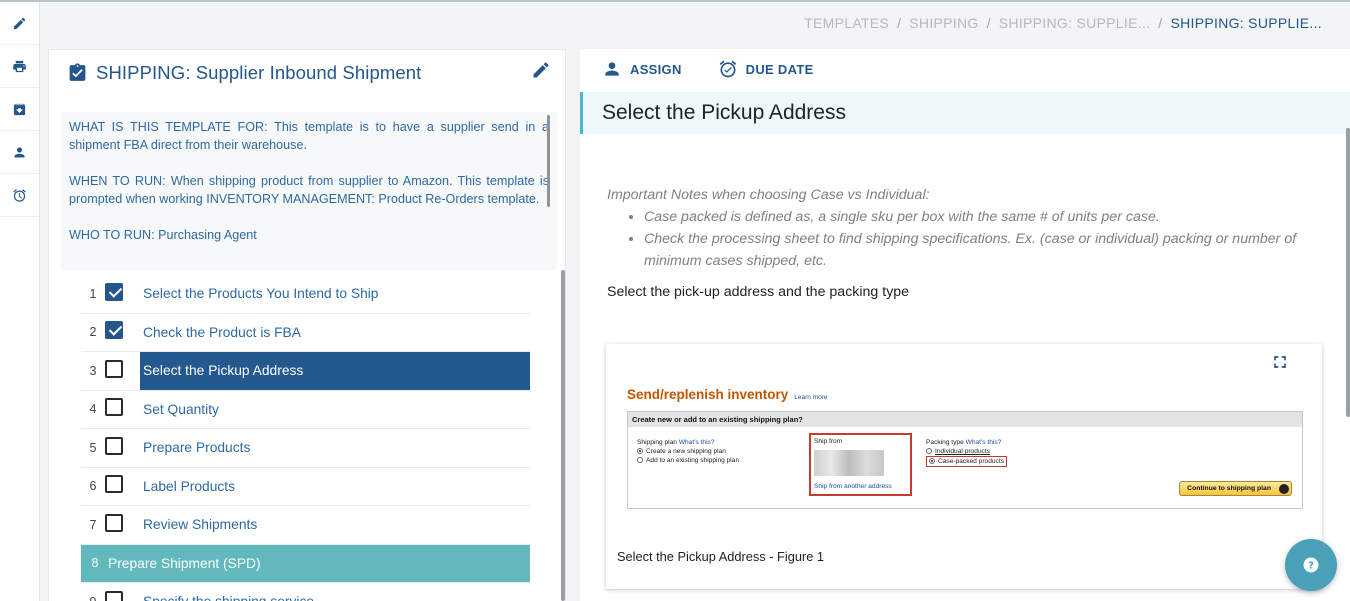 The width and height of the screenshot is (1350, 601). I want to click on breadcrumb-shipping: SHIPPING, so click(943, 23).